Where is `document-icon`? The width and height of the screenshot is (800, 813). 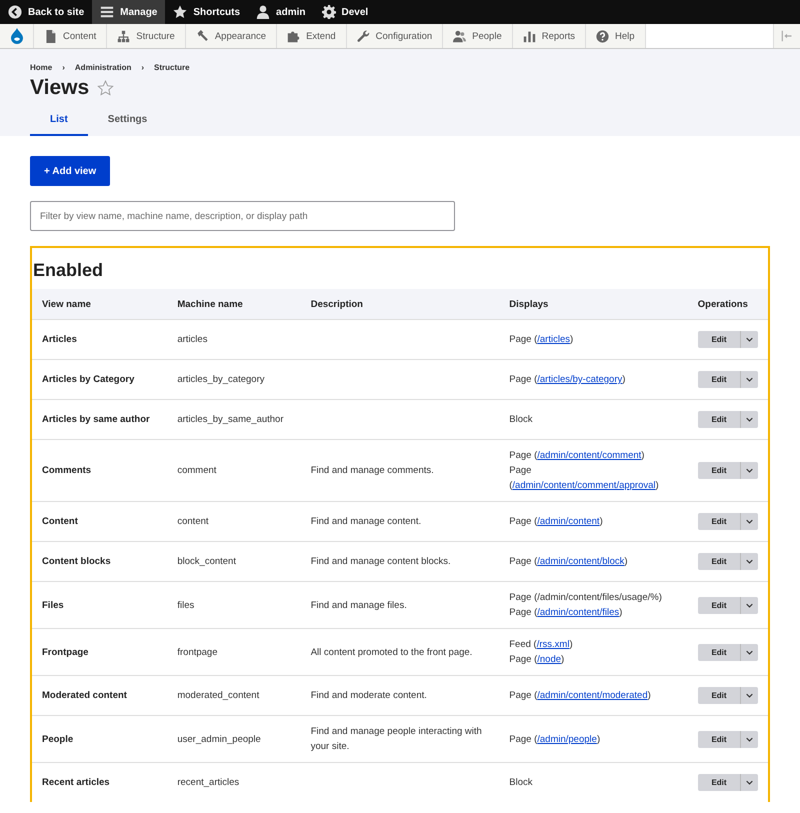
document-icon is located at coordinates (50, 36).